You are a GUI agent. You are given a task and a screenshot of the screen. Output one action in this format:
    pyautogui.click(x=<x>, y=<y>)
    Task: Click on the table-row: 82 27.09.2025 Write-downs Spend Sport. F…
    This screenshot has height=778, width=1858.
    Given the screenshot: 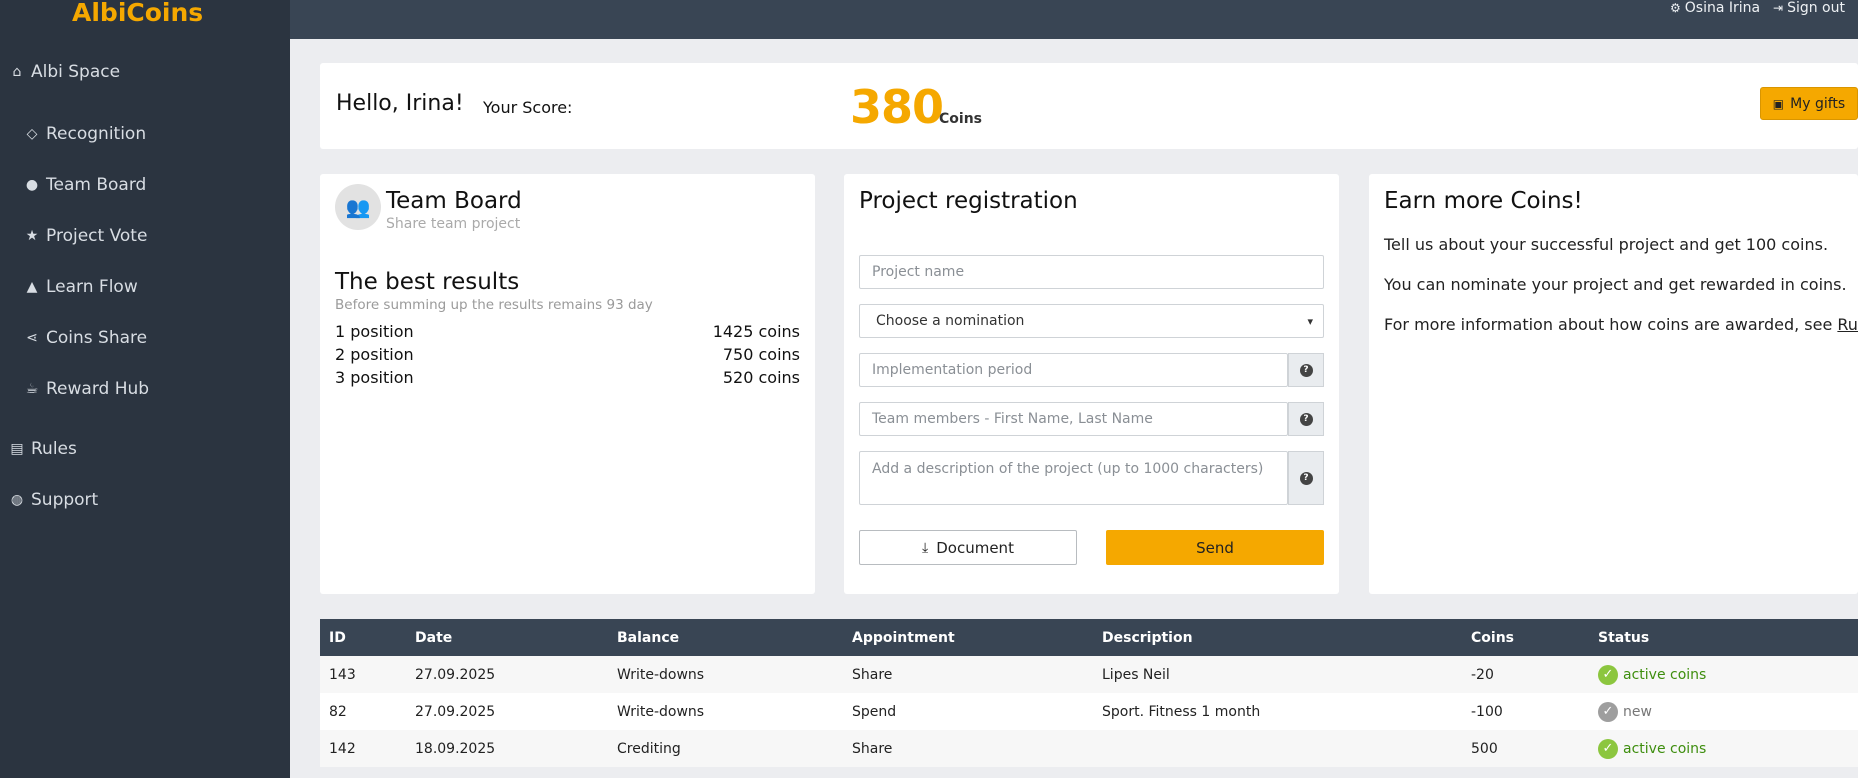 What is the action you would take?
    pyautogui.click(x=1089, y=711)
    